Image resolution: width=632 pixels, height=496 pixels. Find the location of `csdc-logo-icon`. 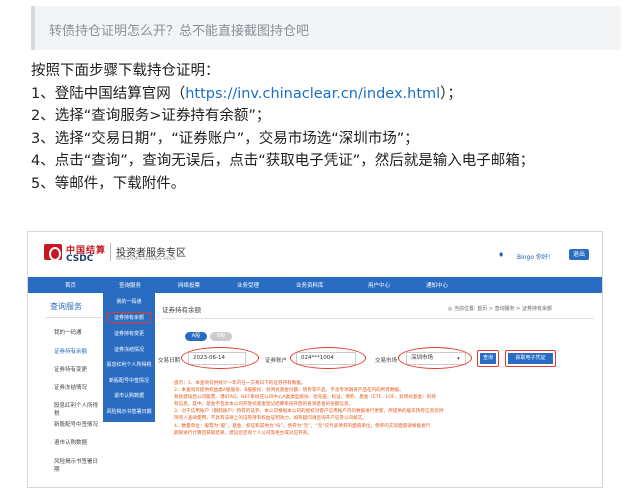

csdc-logo-icon is located at coordinates (53, 252).